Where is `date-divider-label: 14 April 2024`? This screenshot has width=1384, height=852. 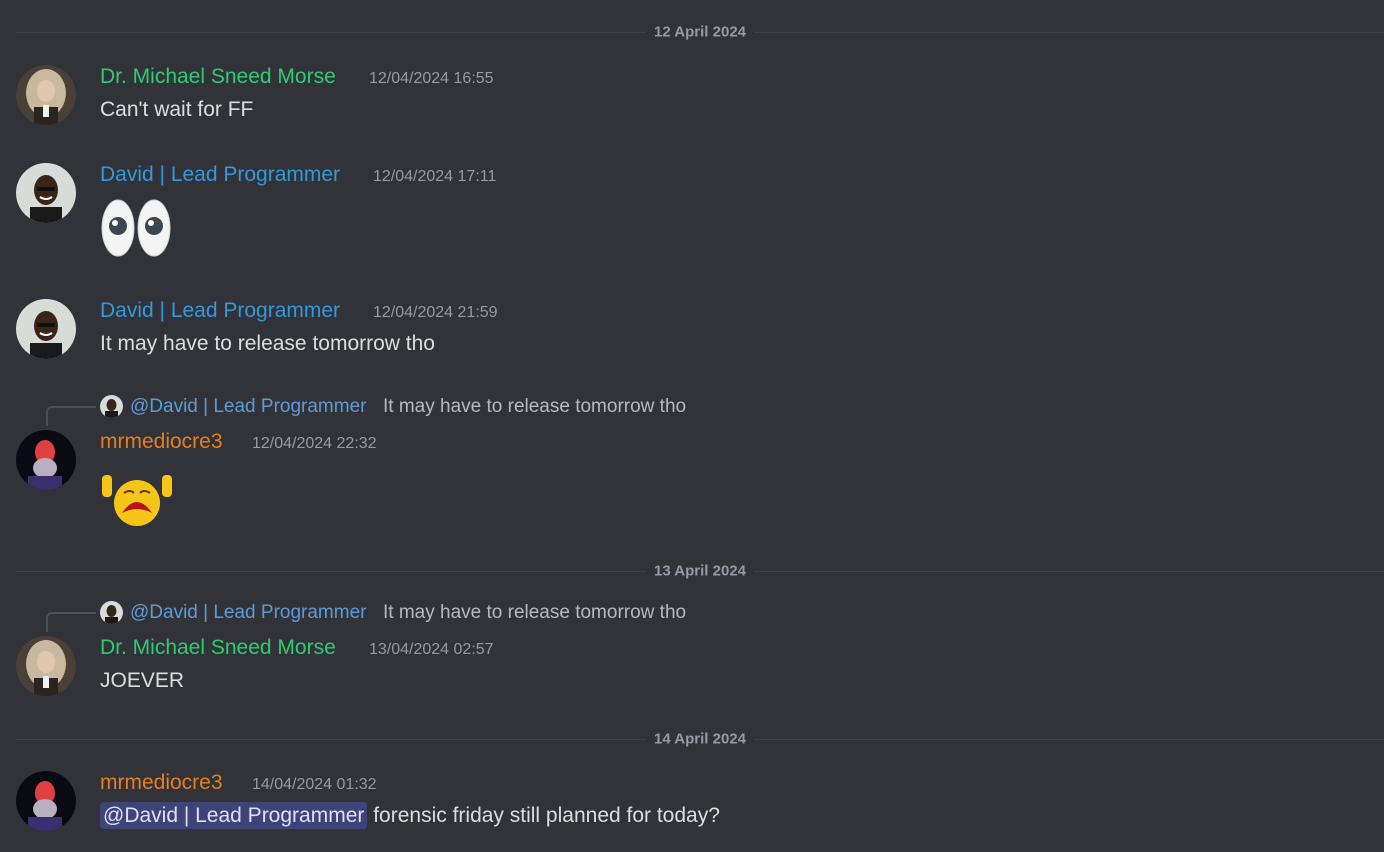 date-divider-label: 14 April 2024 is located at coordinates (700, 739).